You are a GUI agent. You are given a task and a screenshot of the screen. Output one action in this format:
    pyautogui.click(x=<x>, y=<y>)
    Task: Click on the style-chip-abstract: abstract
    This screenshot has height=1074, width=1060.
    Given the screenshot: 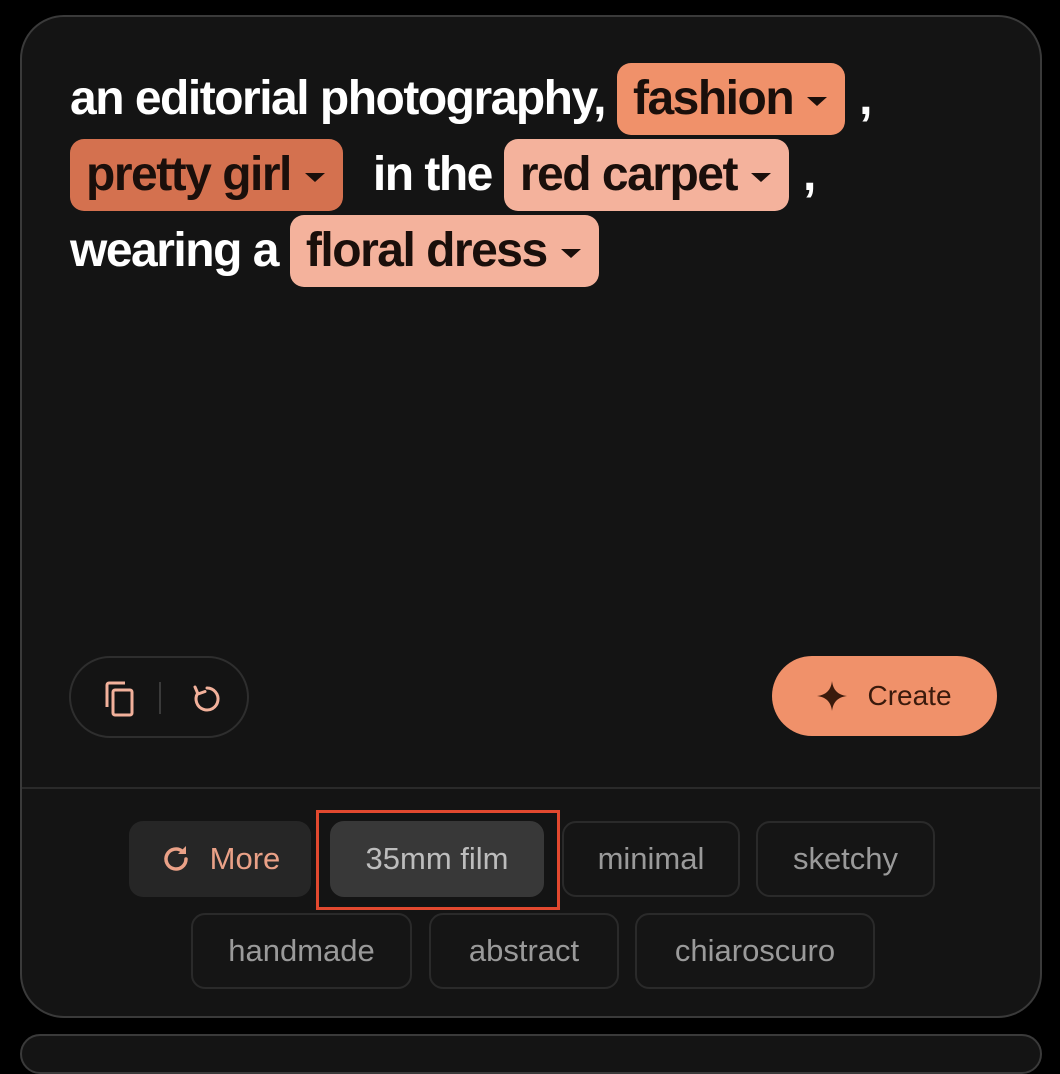 What is the action you would take?
    pyautogui.click(x=524, y=951)
    